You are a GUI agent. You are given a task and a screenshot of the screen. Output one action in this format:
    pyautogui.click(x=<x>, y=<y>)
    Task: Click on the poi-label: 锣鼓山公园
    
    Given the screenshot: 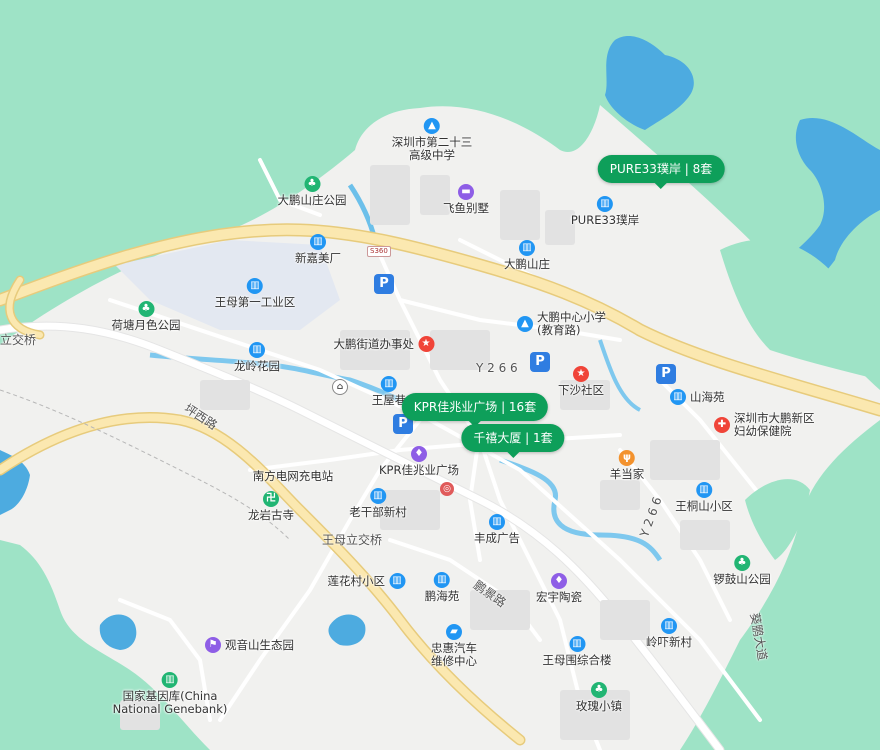 What is the action you would take?
    pyautogui.click(x=742, y=579)
    